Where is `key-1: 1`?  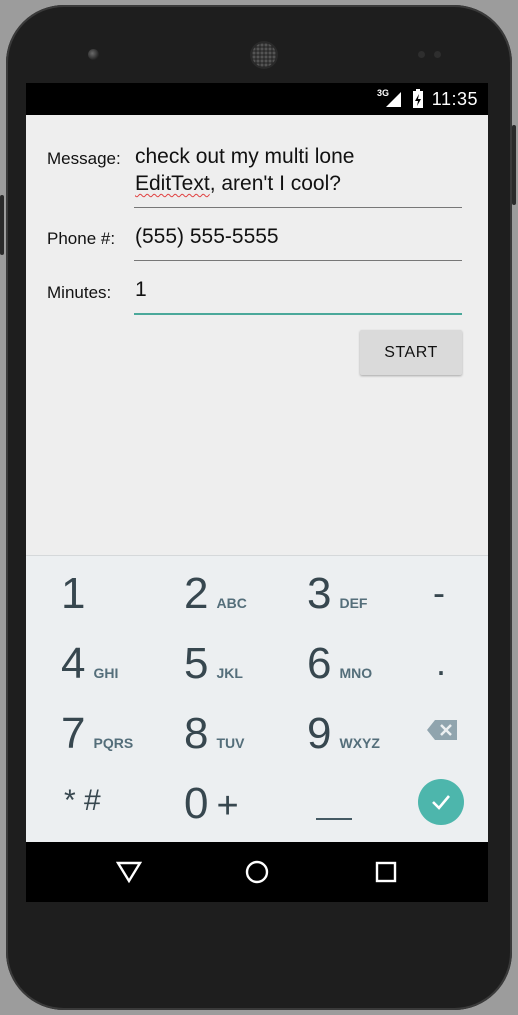 key-1: 1 is located at coordinates (73, 594).